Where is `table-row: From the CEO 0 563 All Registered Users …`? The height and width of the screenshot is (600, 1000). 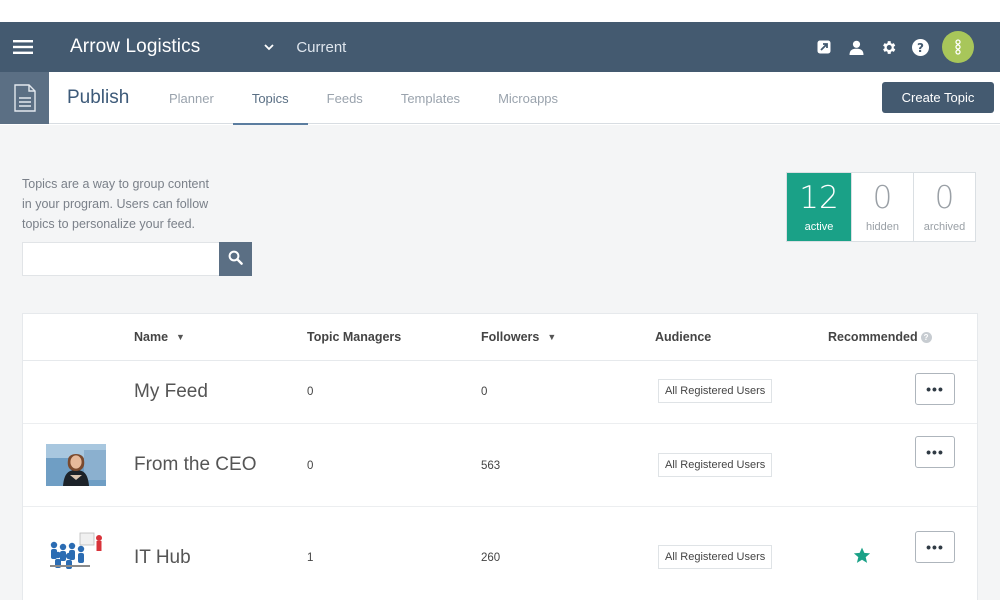
table-row: From the CEO 0 563 All Registered Users … is located at coordinates (500, 465).